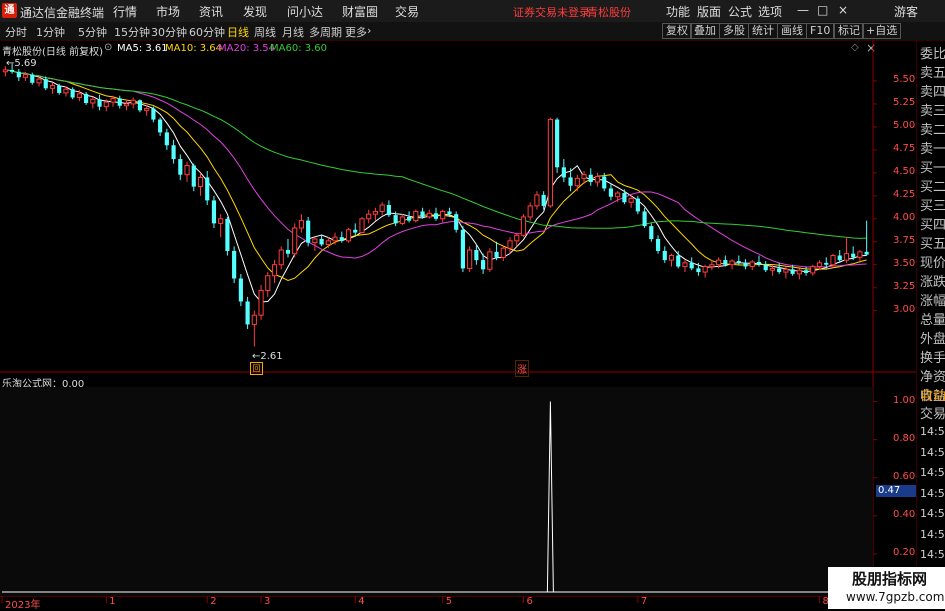  What do you see at coordinates (932, 263) in the screenshot?
I see `quote-field-label: 现价` at bounding box center [932, 263].